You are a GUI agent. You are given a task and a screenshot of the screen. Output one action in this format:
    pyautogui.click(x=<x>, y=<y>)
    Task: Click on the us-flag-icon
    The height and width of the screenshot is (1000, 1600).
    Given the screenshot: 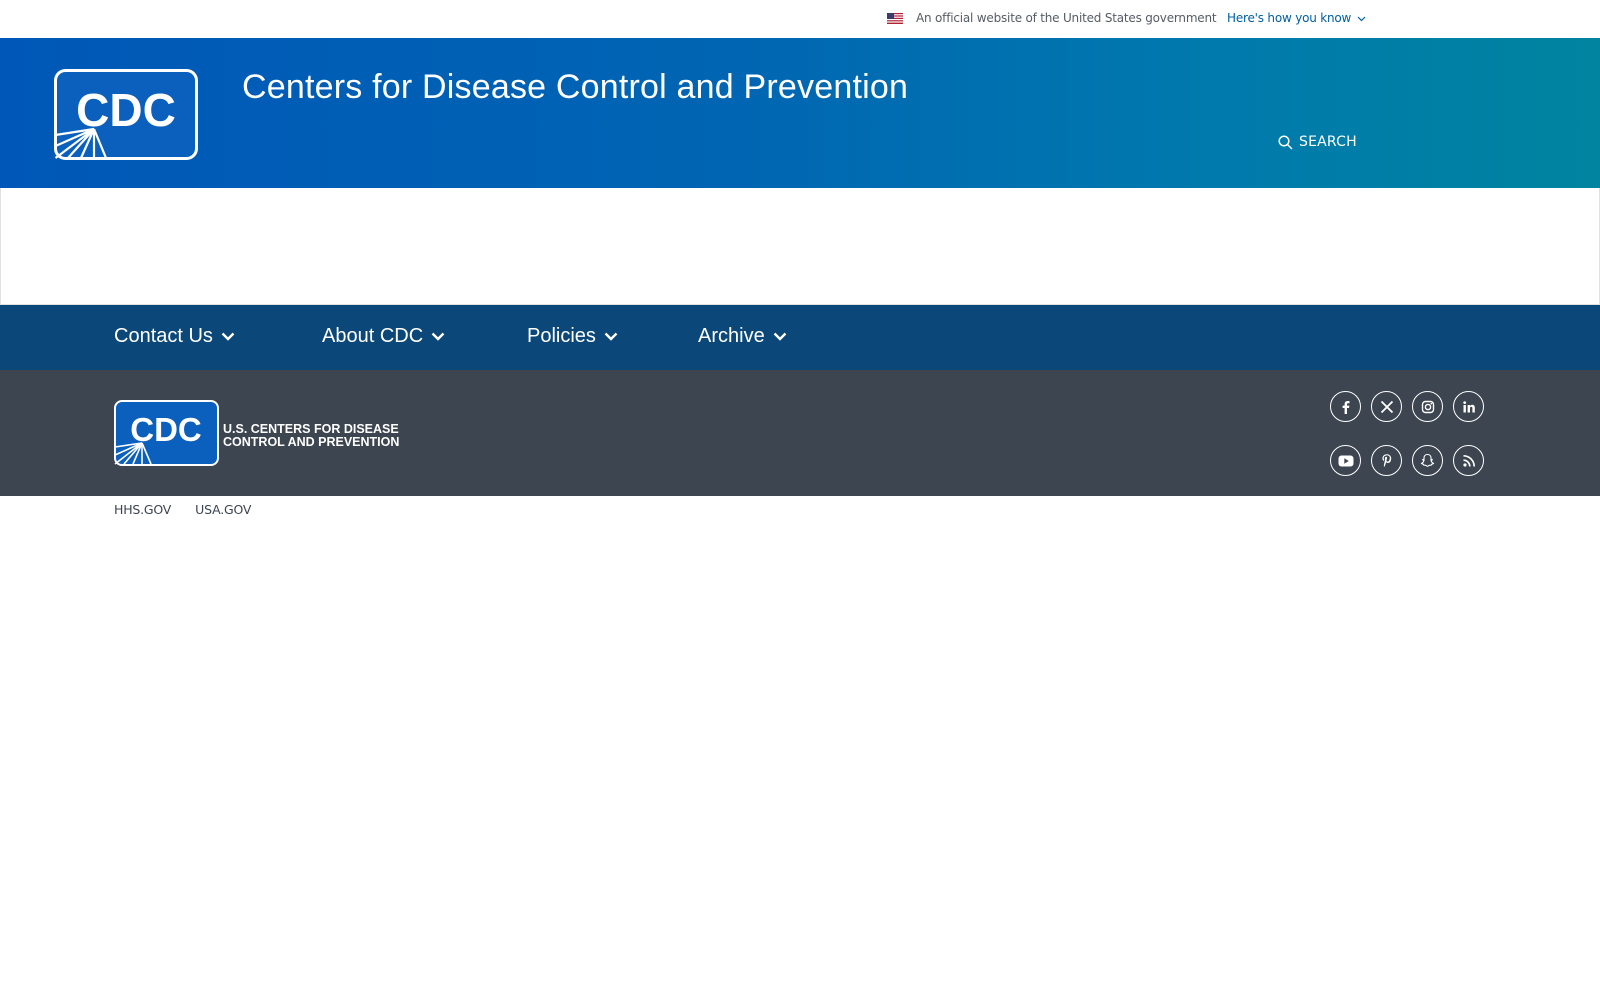 What is the action you would take?
    pyautogui.click(x=895, y=18)
    